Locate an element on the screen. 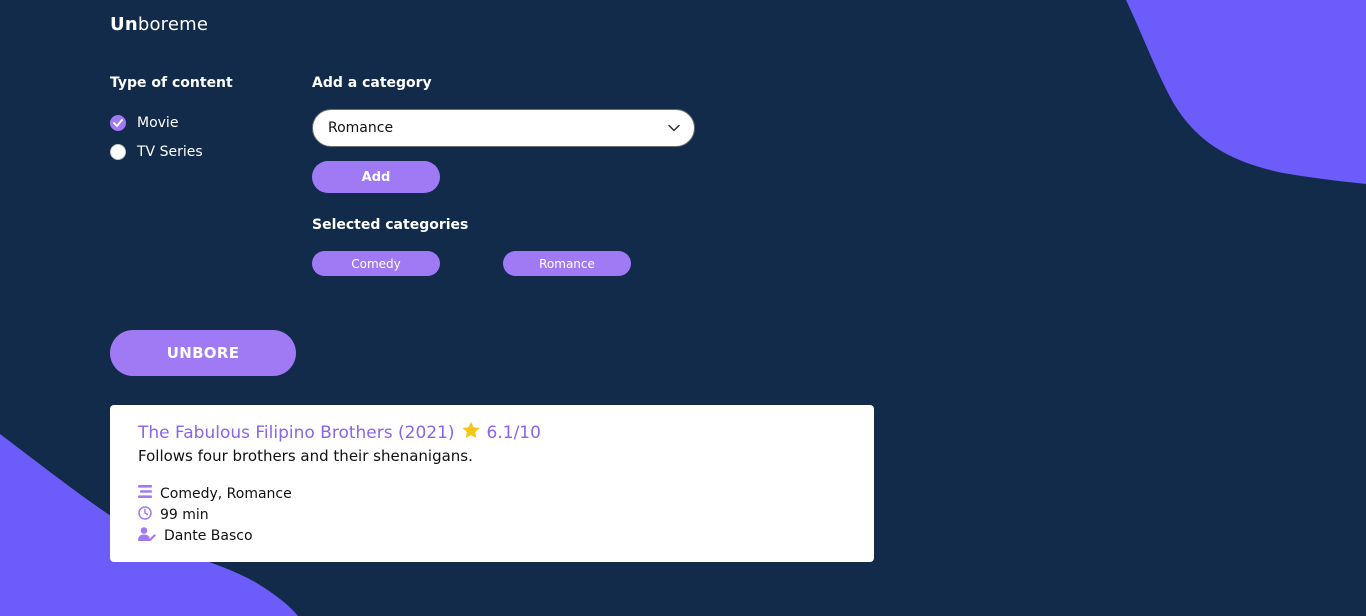  chevron-down-icon is located at coordinates (674, 128).